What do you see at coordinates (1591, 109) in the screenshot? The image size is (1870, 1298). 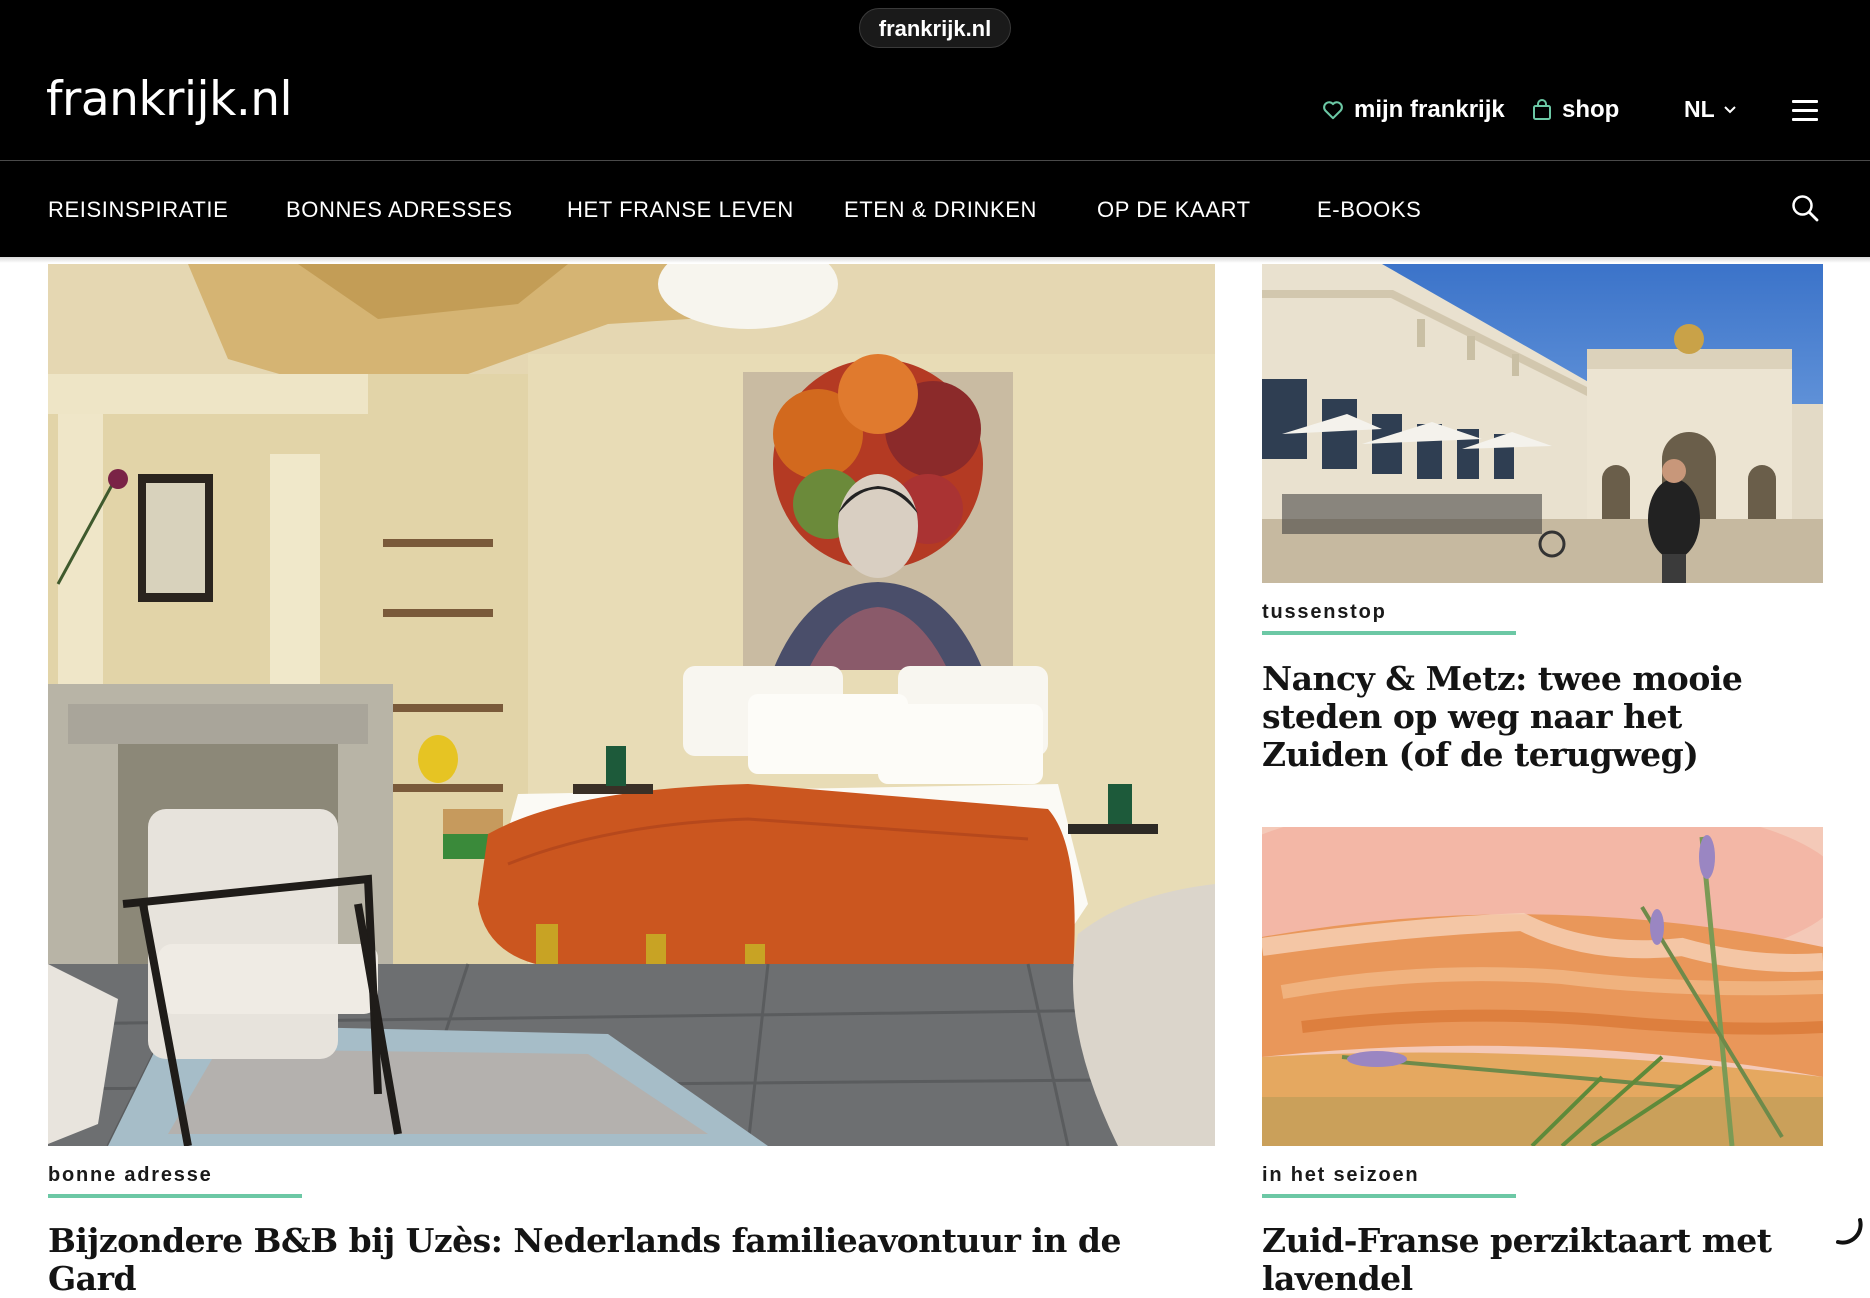 I see `shop-label: shop` at bounding box center [1591, 109].